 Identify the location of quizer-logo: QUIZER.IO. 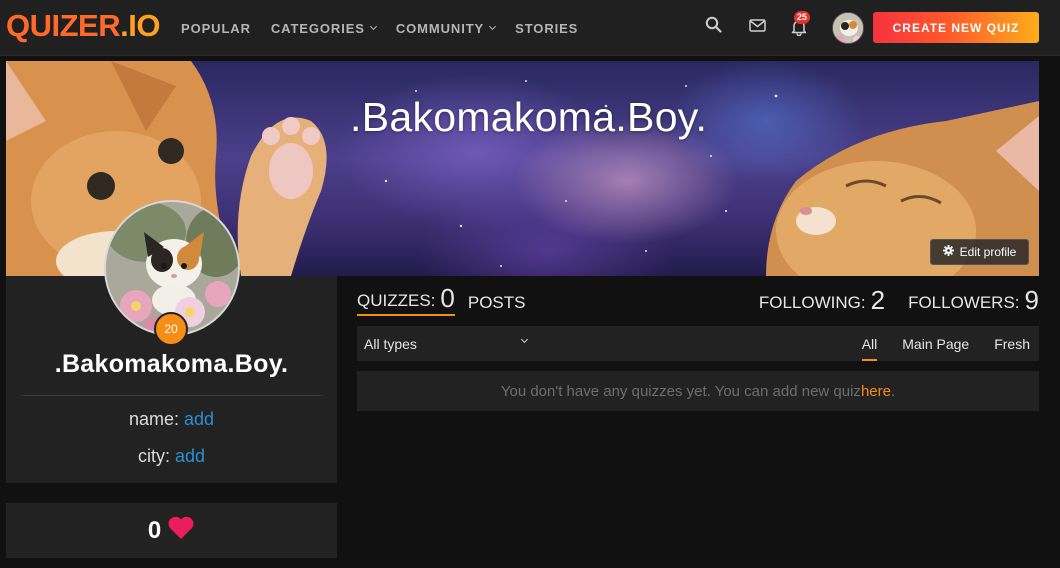
(83, 26).